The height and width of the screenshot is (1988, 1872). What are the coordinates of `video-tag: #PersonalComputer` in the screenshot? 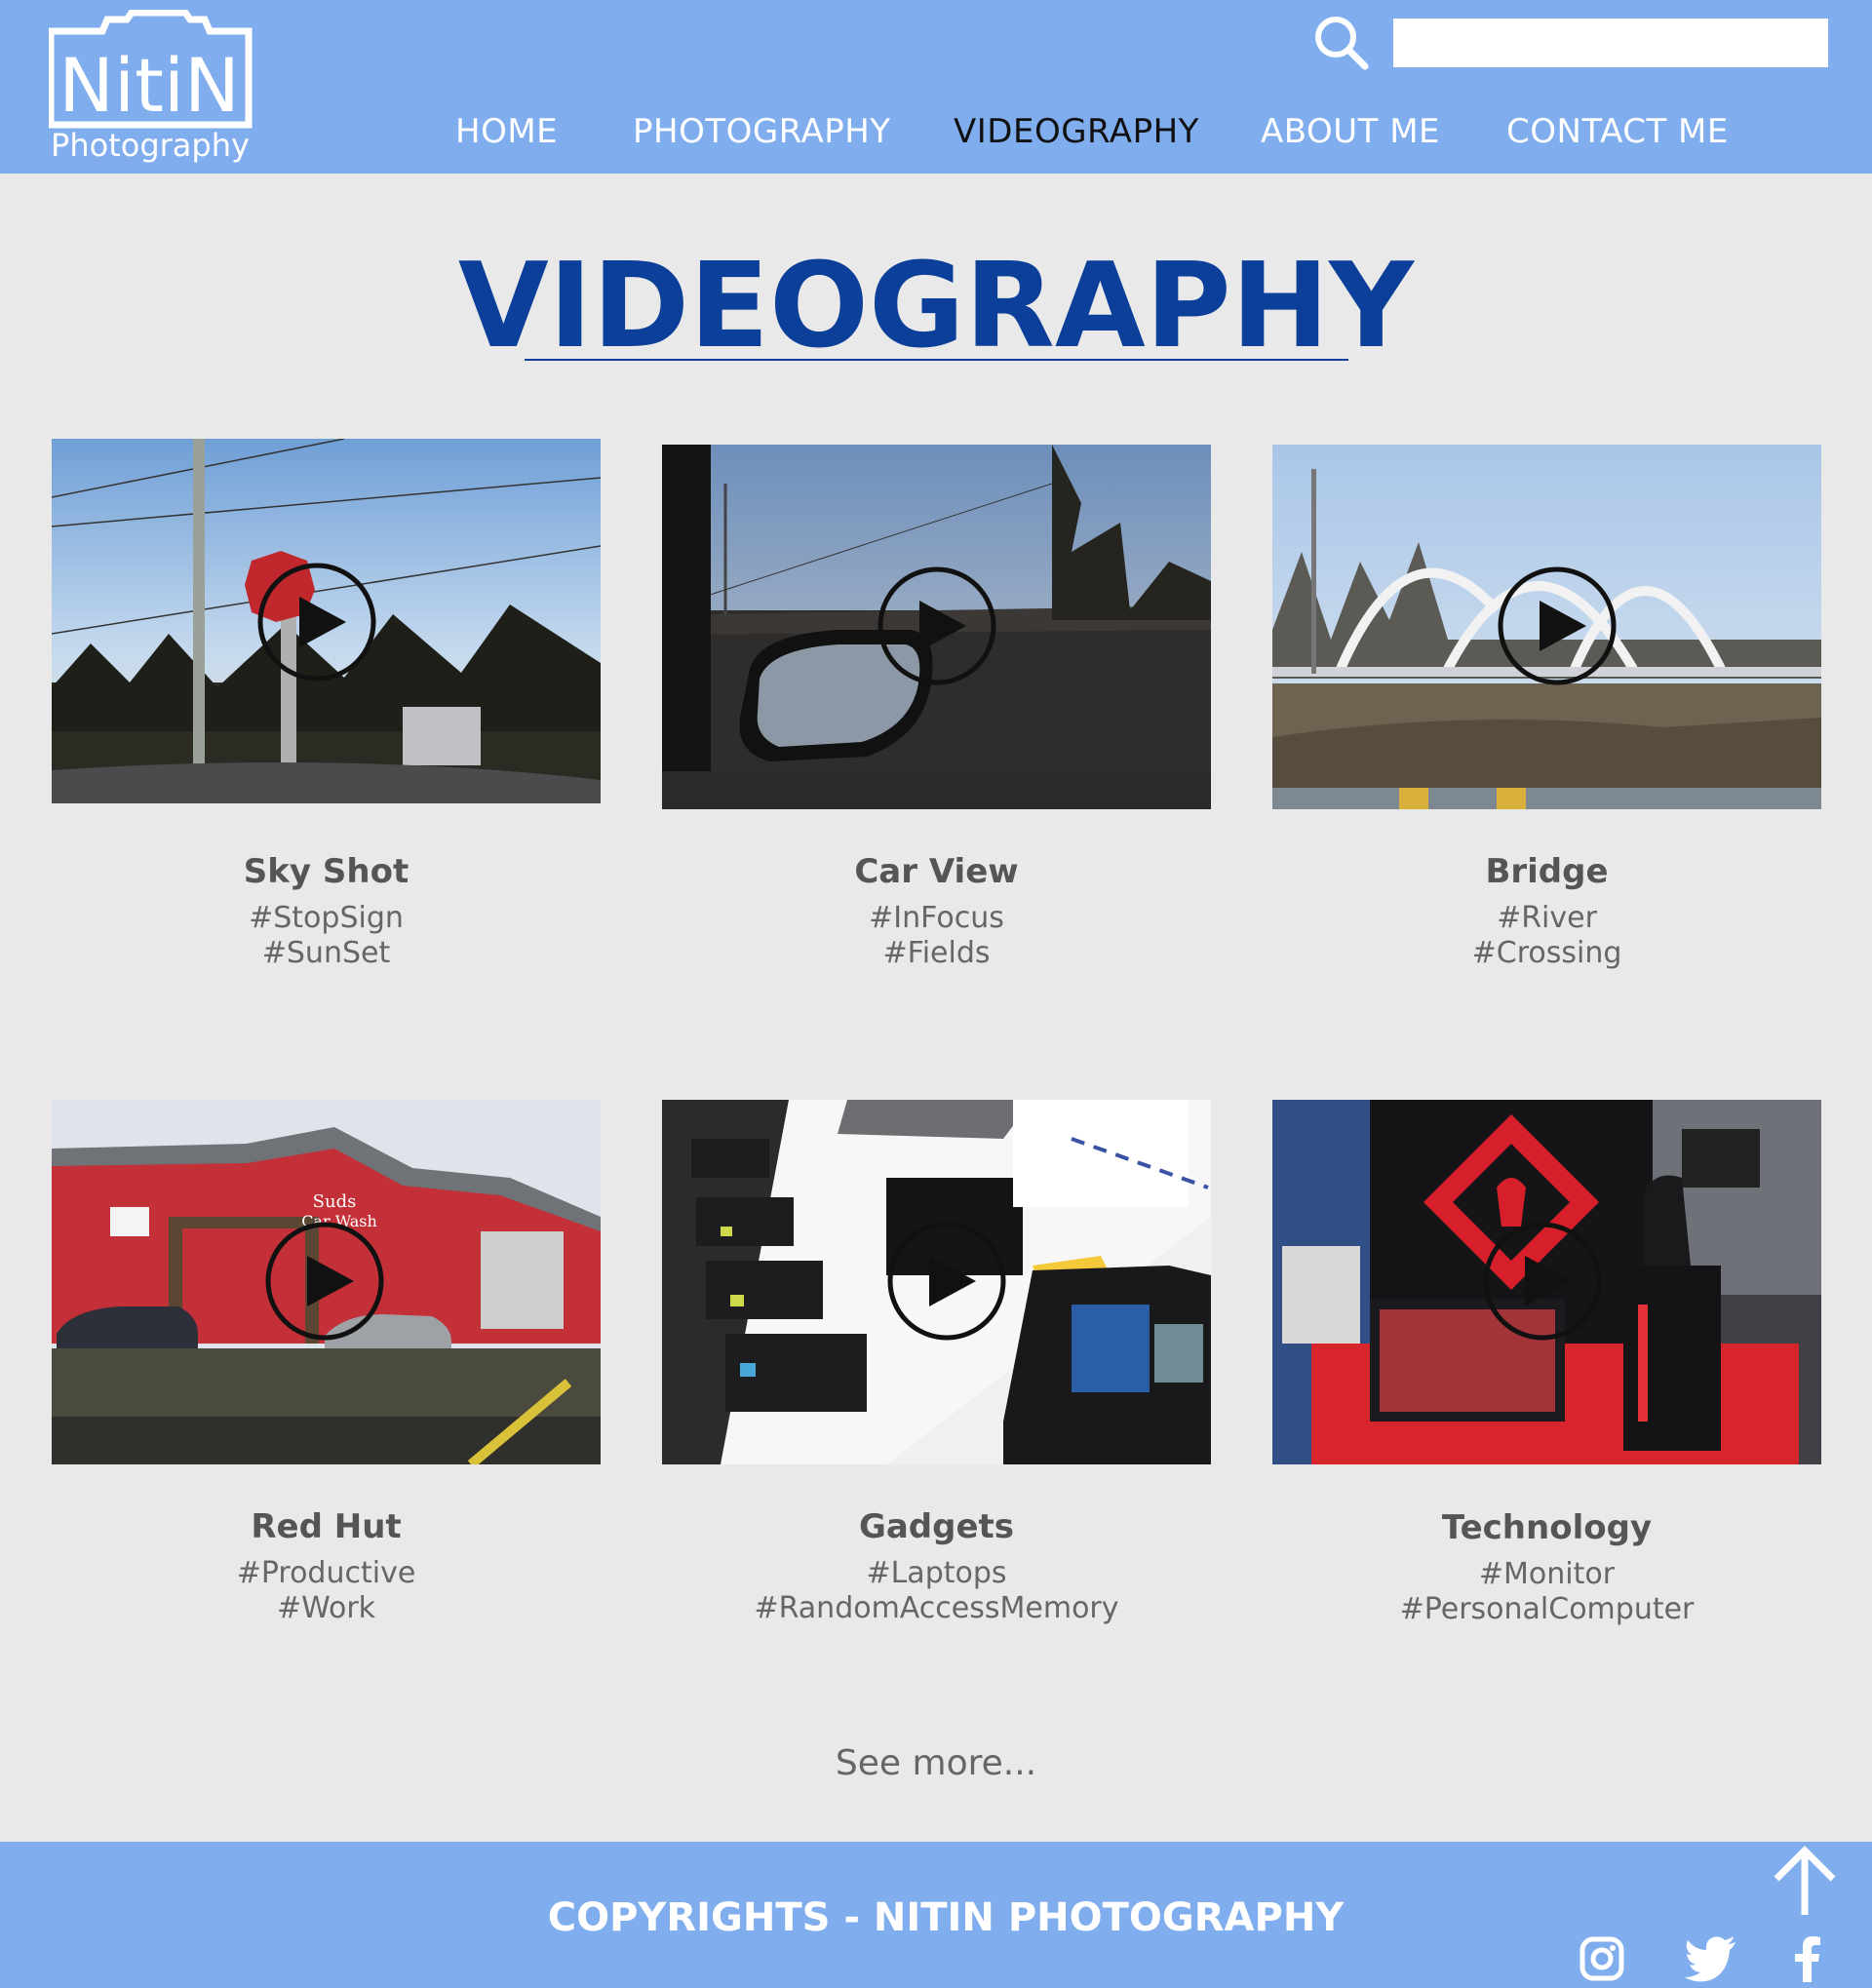 It's located at (1546, 1609).